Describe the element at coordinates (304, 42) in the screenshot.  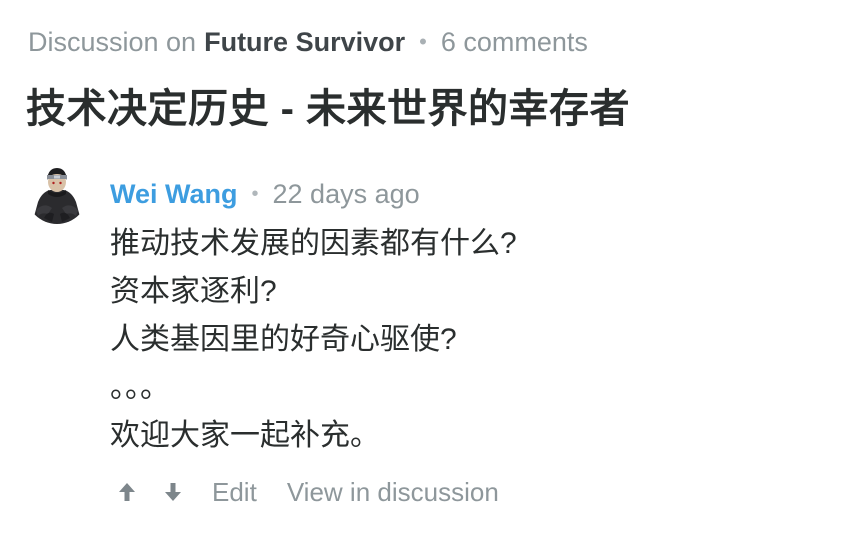
I see `thread-link: Future Survivor` at that location.